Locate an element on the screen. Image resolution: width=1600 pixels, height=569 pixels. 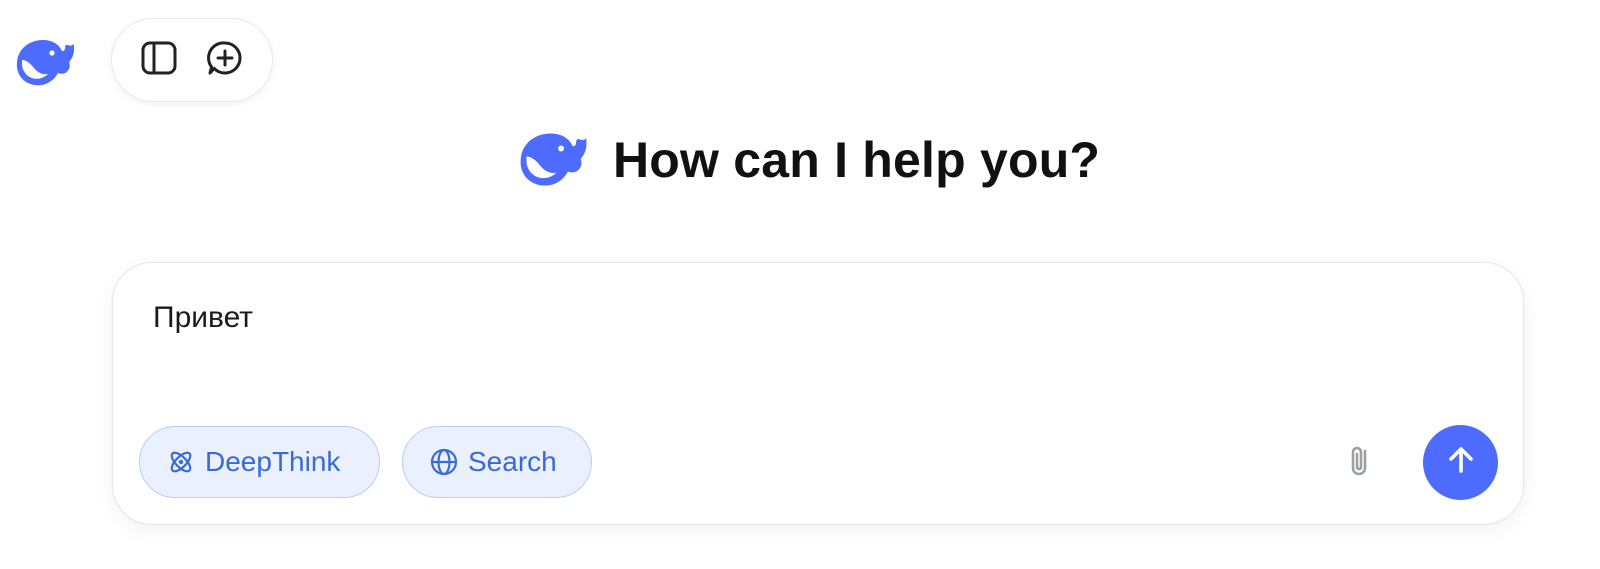
search-label: Search is located at coordinates (512, 461).